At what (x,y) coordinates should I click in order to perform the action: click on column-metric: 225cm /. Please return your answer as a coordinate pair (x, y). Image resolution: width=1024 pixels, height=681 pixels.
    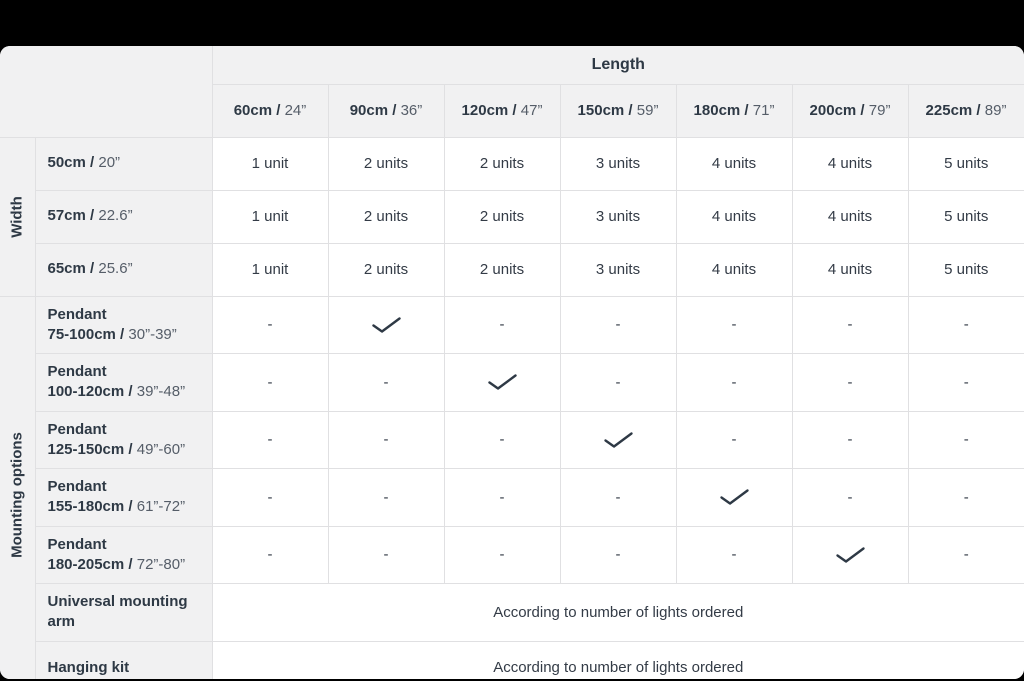
    Looking at the image, I should click on (953, 110).